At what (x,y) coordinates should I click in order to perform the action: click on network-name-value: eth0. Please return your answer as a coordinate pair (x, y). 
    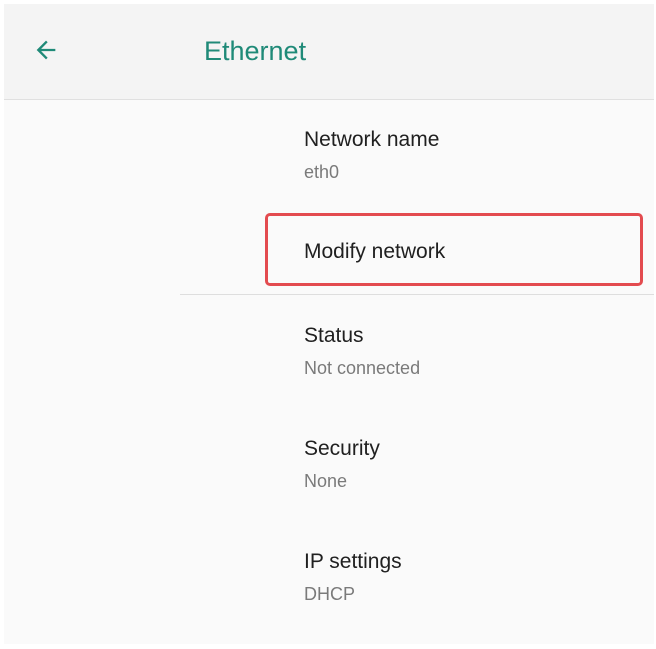
    Looking at the image, I should click on (322, 172).